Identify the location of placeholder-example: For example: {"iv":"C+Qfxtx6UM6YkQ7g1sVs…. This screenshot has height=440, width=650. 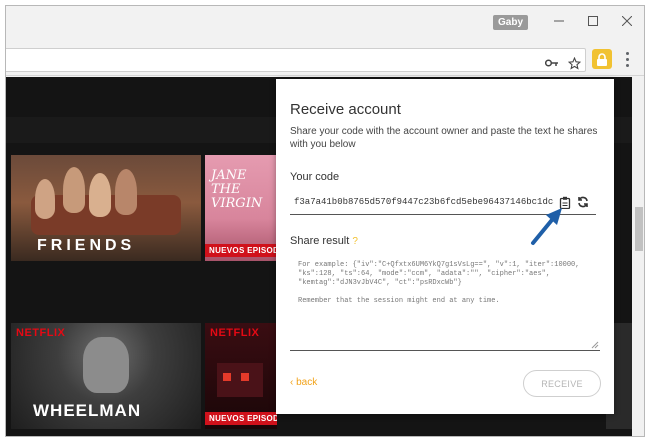
(439, 274).